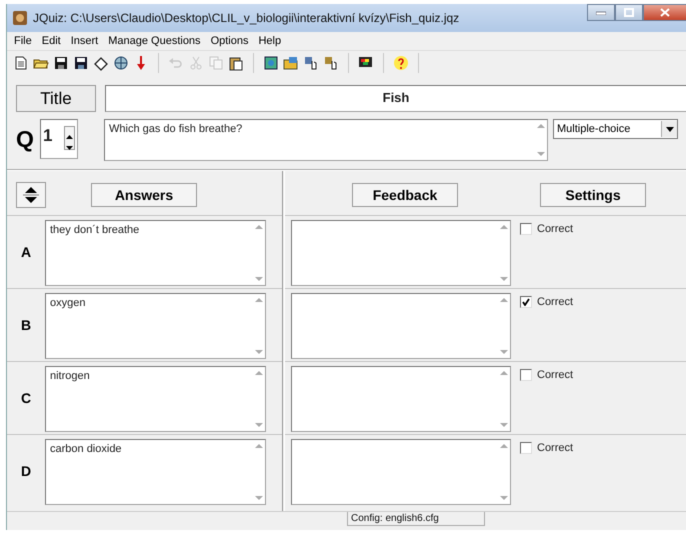 The height and width of the screenshot is (534, 686). I want to click on title-field: Fish, so click(395, 98).